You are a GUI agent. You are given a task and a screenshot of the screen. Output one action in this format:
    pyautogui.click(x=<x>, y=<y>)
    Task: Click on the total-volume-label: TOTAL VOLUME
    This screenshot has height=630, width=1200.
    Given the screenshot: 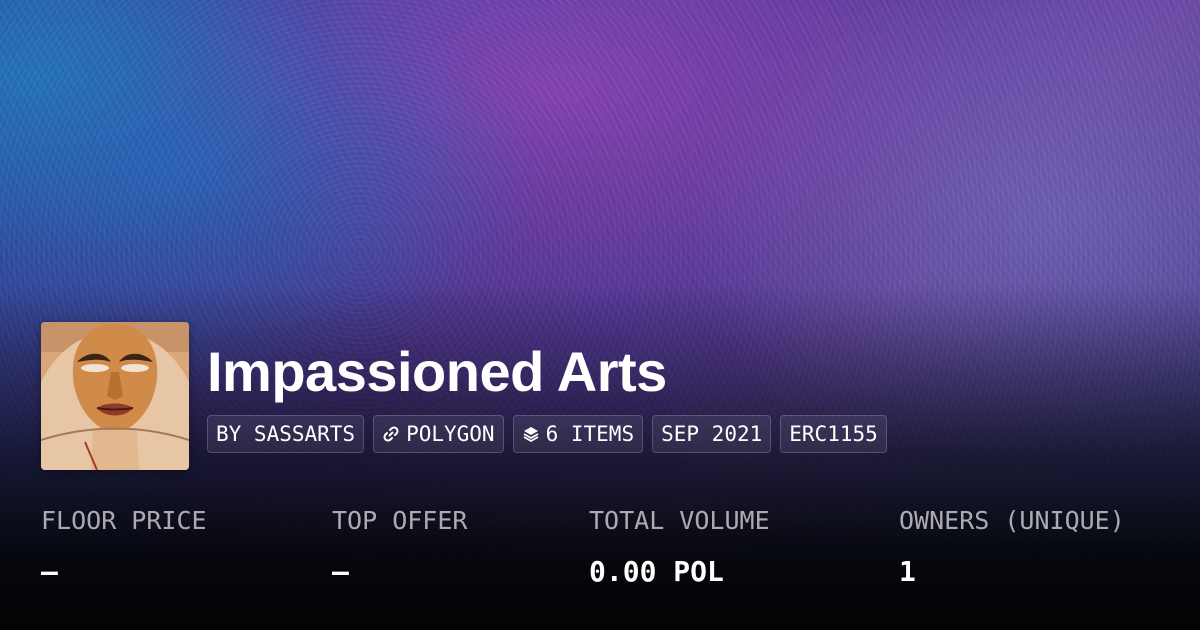 What is the action you would take?
    pyautogui.click(x=679, y=520)
    